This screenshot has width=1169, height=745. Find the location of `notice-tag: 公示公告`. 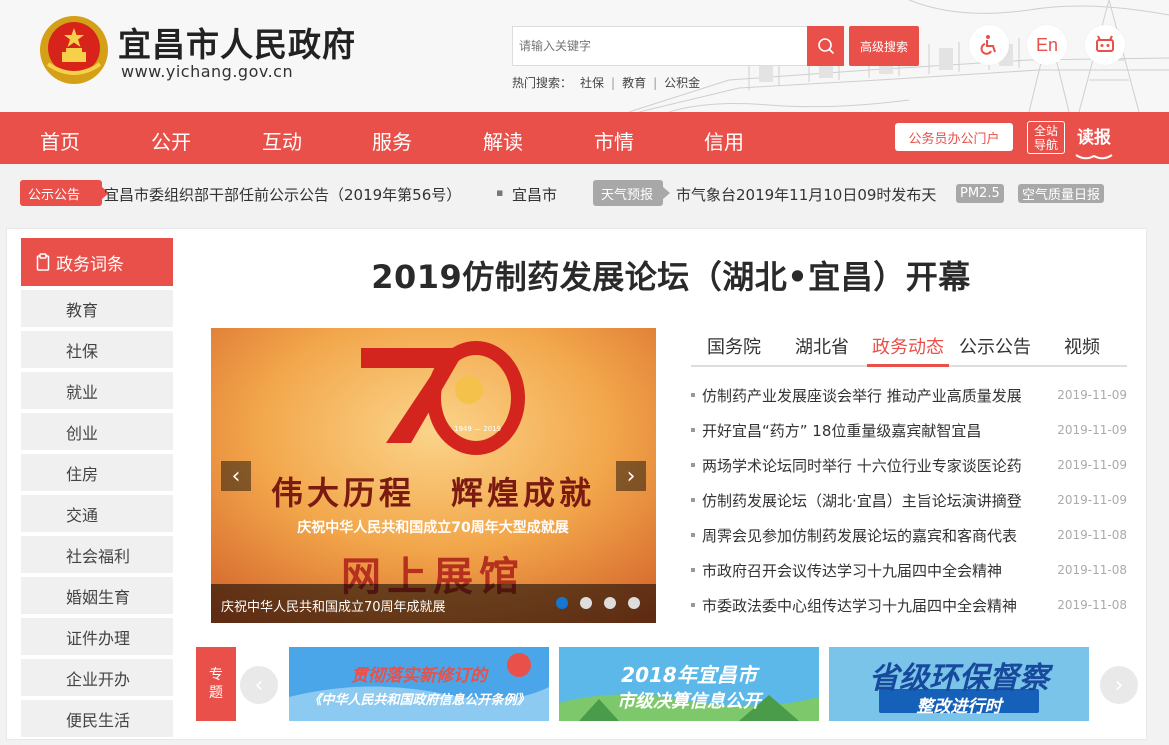

notice-tag: 公示公告 is located at coordinates (64, 193).